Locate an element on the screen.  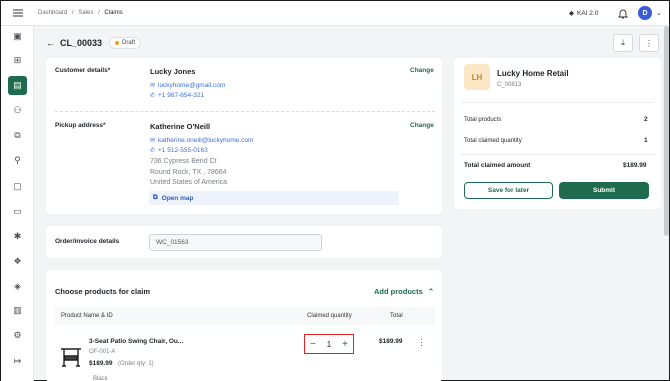
customer-name: Lucky Jones is located at coordinates (173, 71).